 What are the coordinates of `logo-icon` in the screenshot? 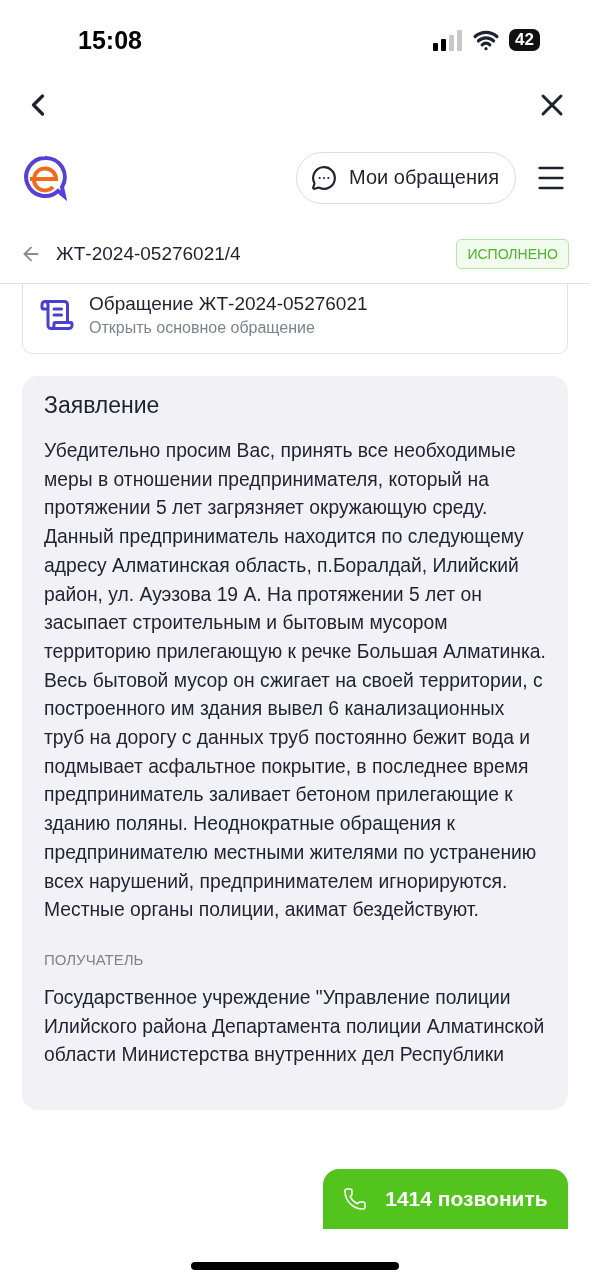 It's located at (45, 177).